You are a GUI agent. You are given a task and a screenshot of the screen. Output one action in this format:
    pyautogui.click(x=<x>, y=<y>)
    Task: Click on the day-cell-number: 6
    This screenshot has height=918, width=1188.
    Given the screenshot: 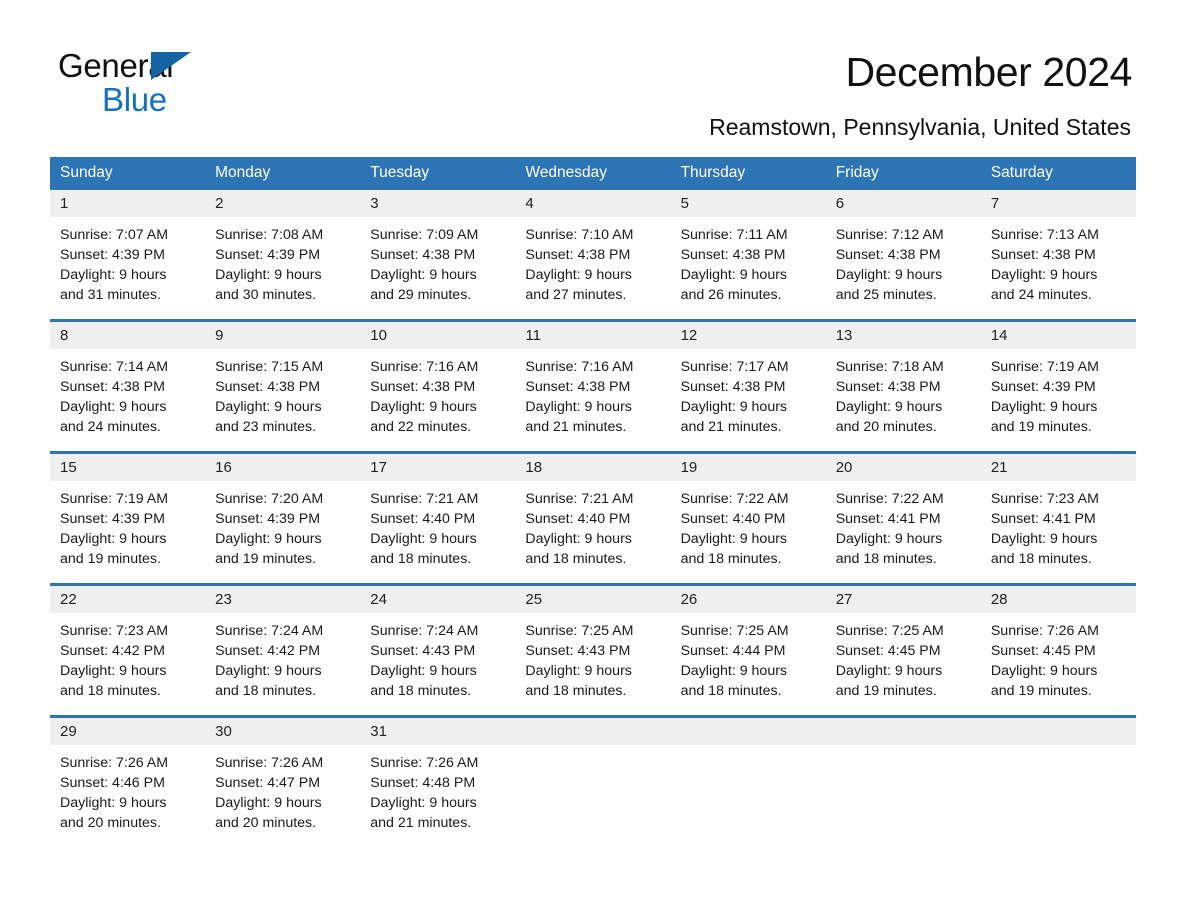 What is the action you would take?
    pyautogui.click(x=903, y=203)
    